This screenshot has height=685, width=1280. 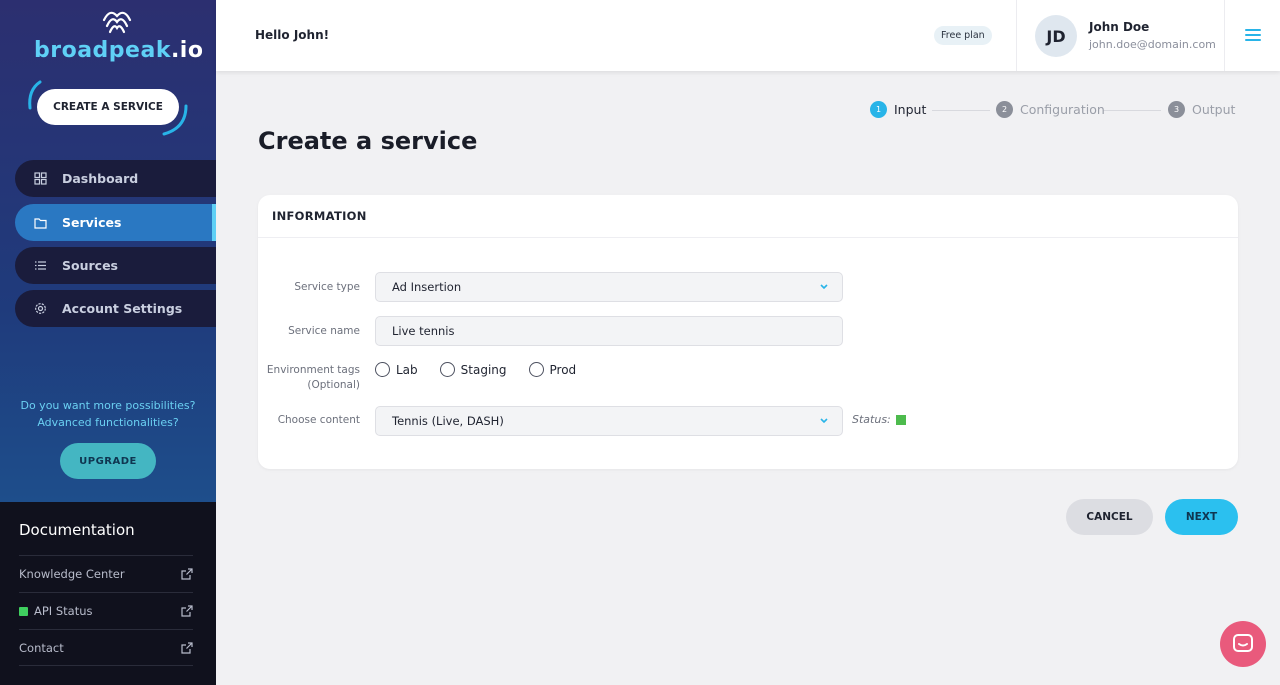 What do you see at coordinates (1120, 35) in the screenshot?
I see `user-profile: JD John Doe john.doe@domain.com` at bounding box center [1120, 35].